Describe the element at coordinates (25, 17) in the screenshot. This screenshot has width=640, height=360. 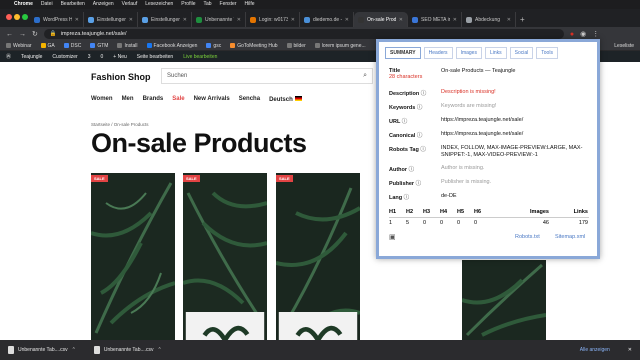
I see `zoom-window-icon` at that location.